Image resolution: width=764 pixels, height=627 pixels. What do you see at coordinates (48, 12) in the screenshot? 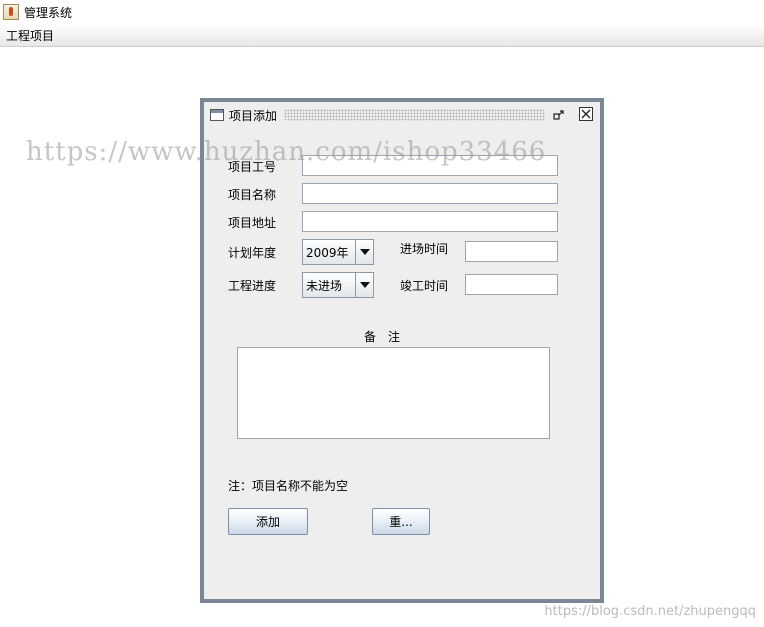
I see `app-title: 管理系统` at bounding box center [48, 12].